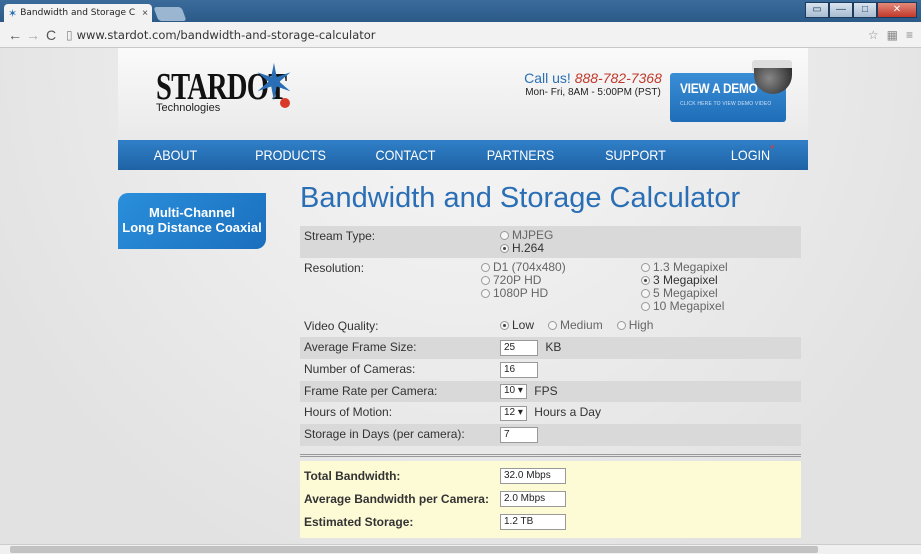  I want to click on horizontal-scrollbar, so click(460, 549).